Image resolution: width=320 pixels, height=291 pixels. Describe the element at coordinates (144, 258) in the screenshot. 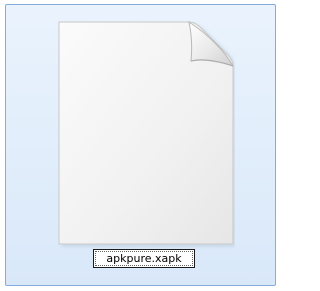

I see `file-name-label: apkpure.xapk` at that location.